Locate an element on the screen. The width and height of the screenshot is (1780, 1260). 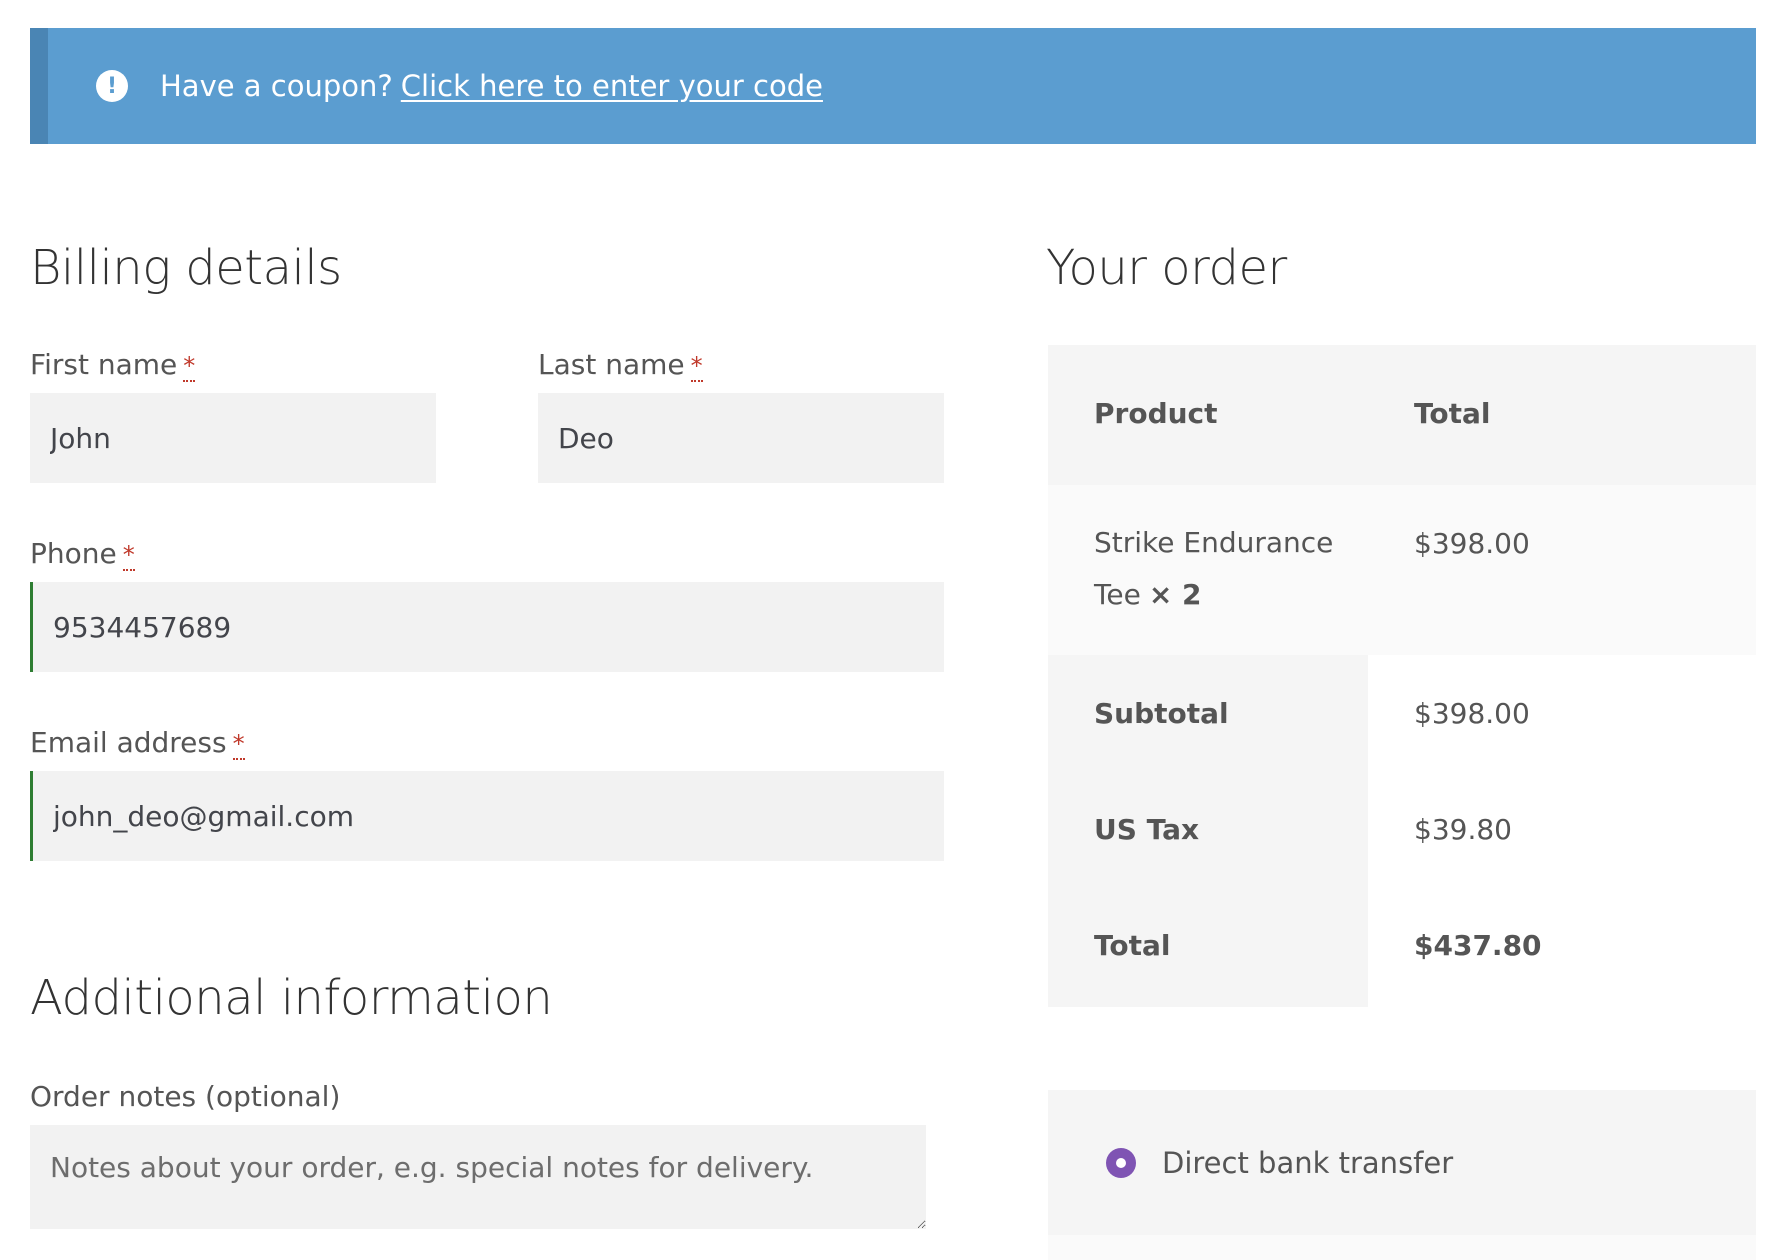
first-name-label: First name * is located at coordinates (113, 365).